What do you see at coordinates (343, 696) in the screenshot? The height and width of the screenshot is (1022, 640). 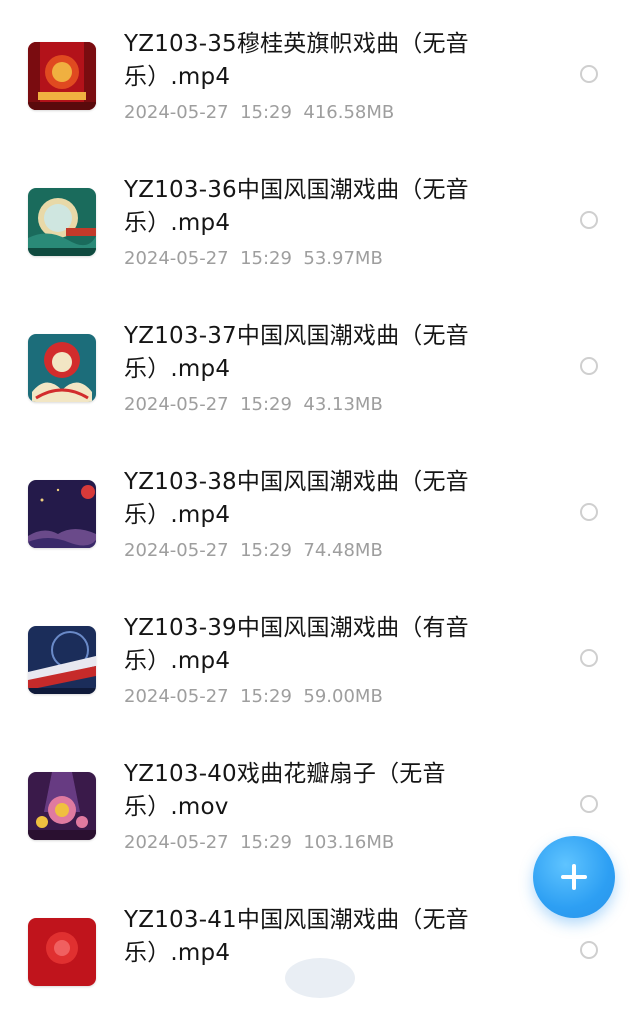 I see `file-size: 59.00MB` at bounding box center [343, 696].